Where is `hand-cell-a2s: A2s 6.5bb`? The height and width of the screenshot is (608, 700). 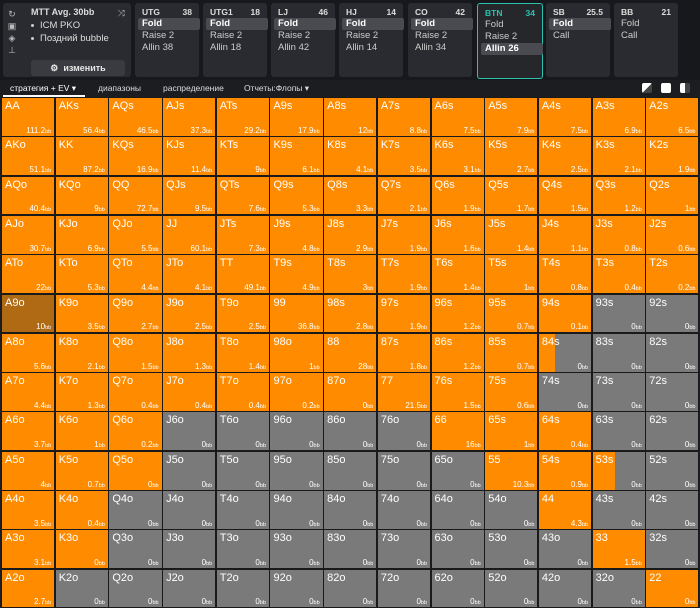
hand-cell-a2s: A2s 6.5bb is located at coordinates (672, 117).